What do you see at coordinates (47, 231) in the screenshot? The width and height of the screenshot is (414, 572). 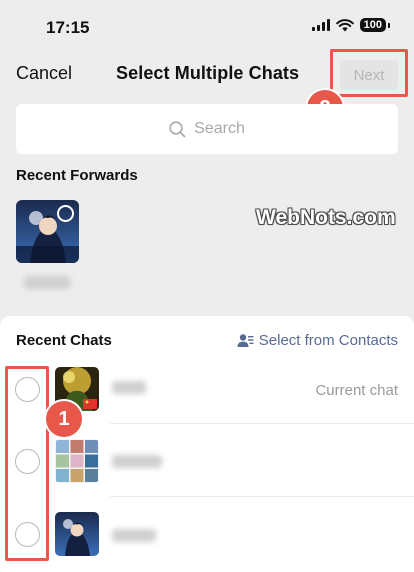 I see `recent-forward-avatar` at bounding box center [47, 231].